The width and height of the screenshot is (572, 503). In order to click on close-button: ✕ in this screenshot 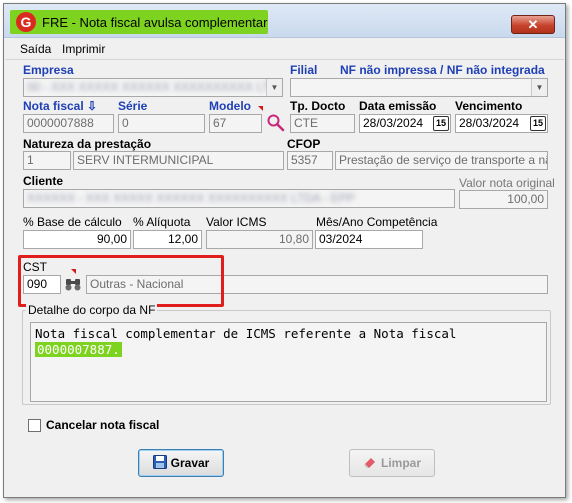, I will do `click(533, 24)`.